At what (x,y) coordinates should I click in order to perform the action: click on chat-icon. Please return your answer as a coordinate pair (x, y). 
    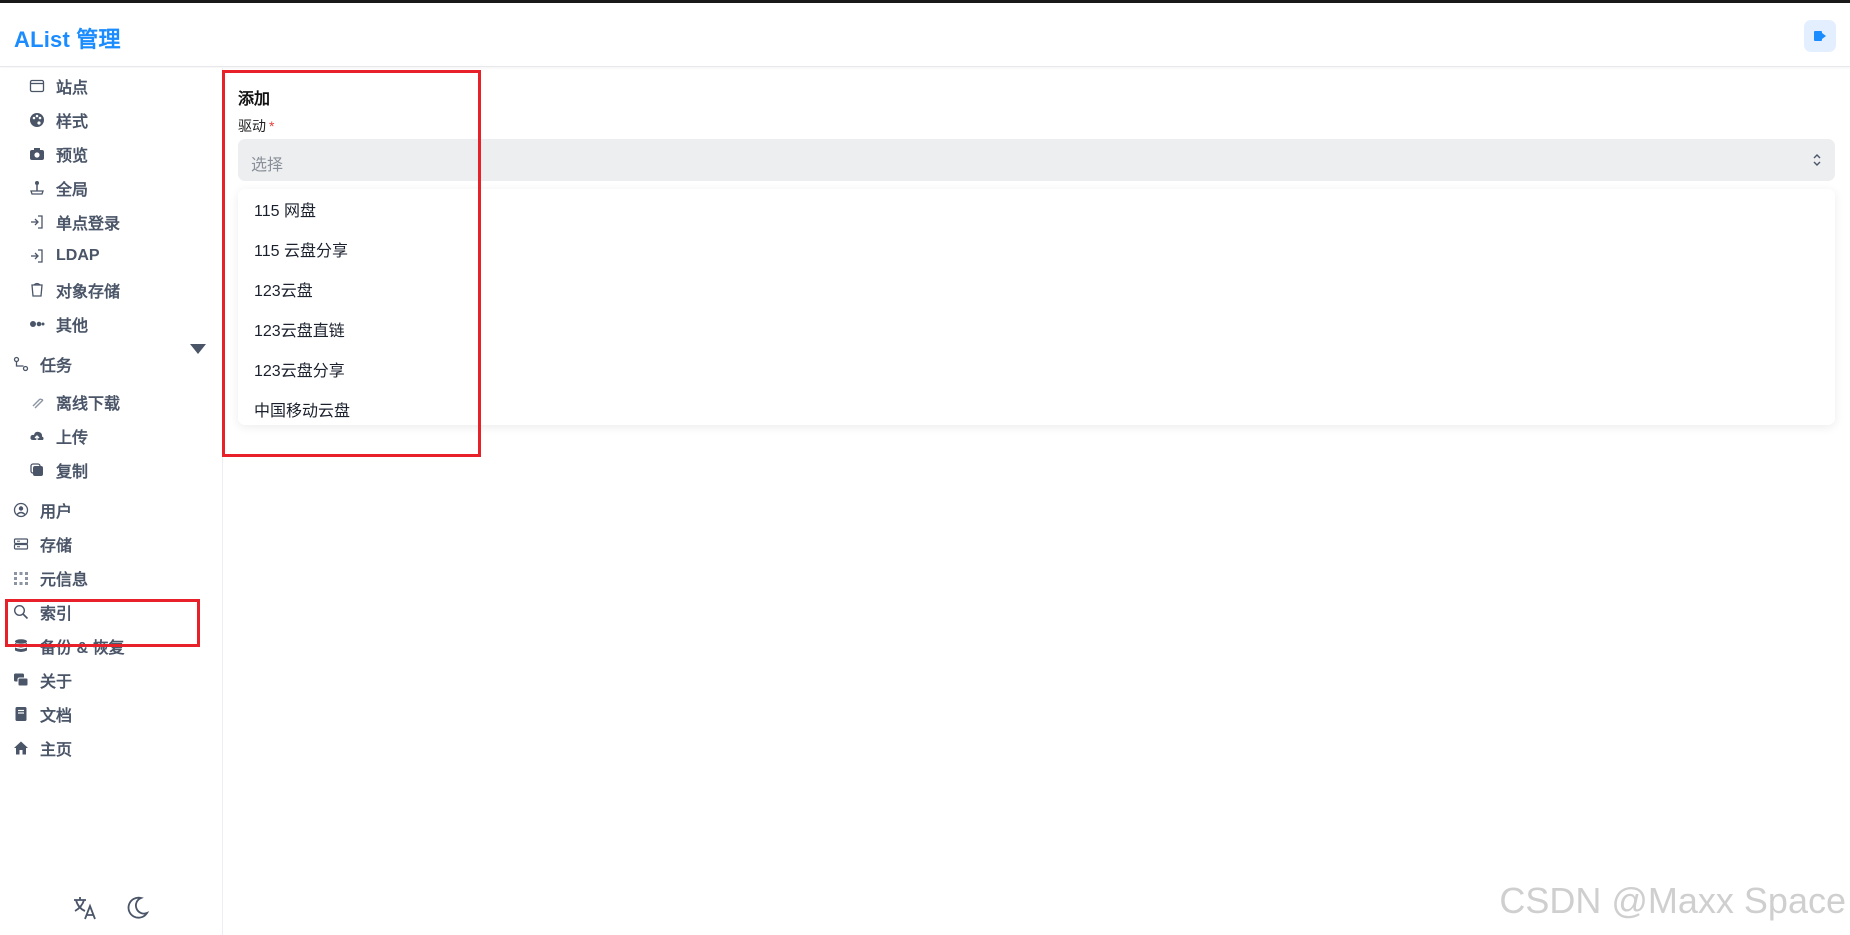
    Looking at the image, I should click on (21, 680).